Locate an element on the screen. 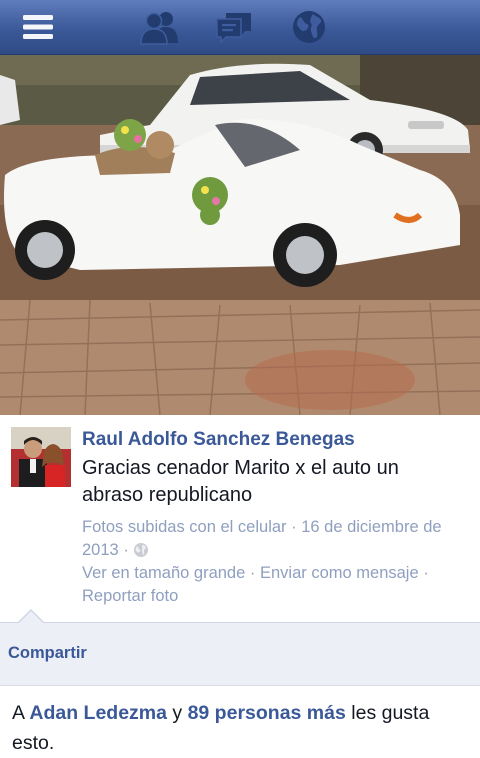  messages-button is located at coordinates (234, 27).